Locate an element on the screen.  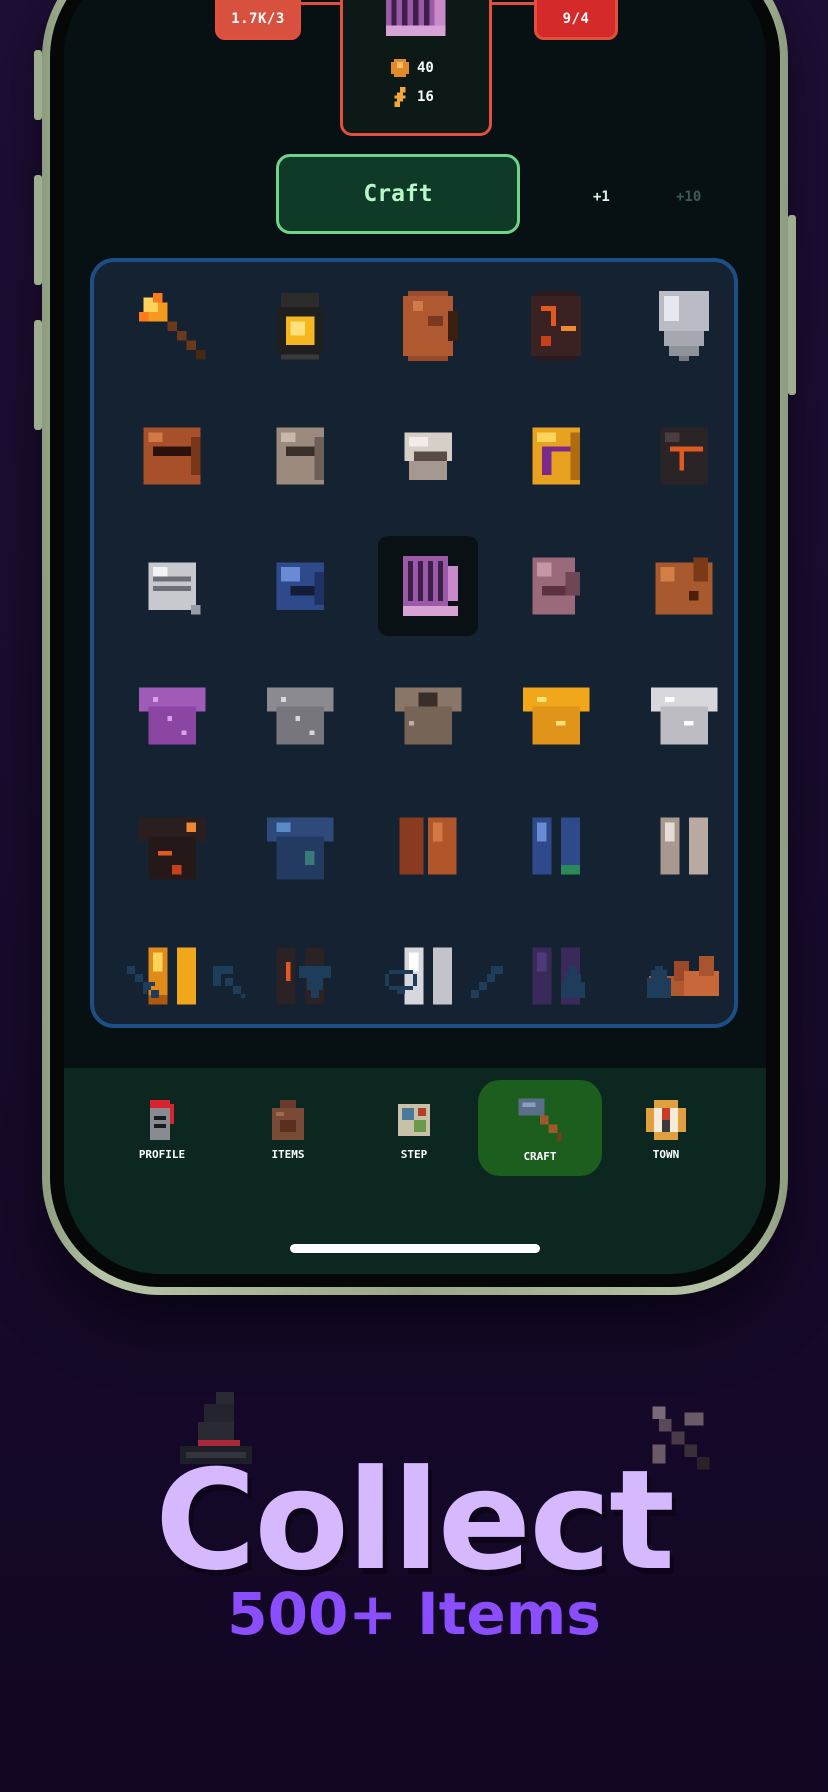
golden-chainmail-icon is located at coordinates (556, 716).